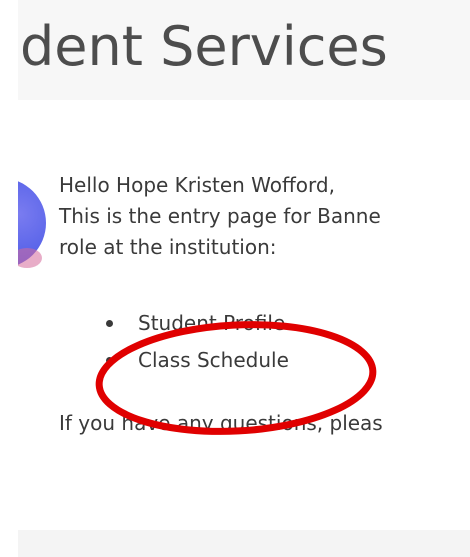 The width and height of the screenshot is (470, 557). I want to click on class-schedule-link: Class Schedule, so click(213, 360).